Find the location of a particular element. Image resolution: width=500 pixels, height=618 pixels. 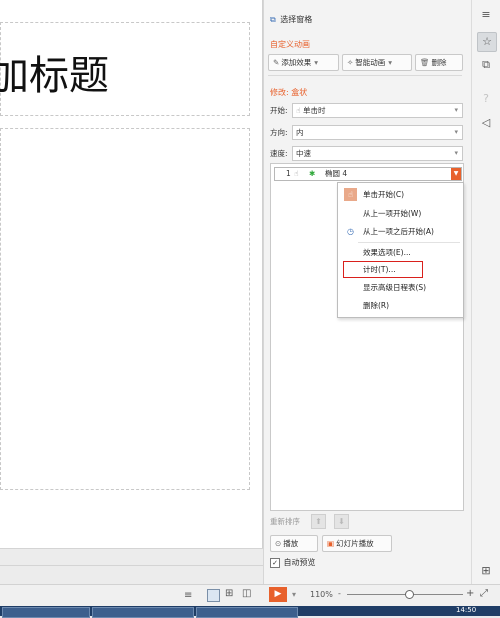

delete-effect-button: 🗑 删除 is located at coordinates (439, 62).